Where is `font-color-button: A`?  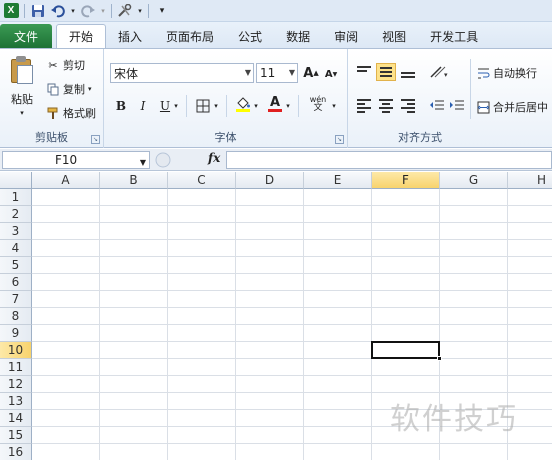 font-color-button: A is located at coordinates (275, 104).